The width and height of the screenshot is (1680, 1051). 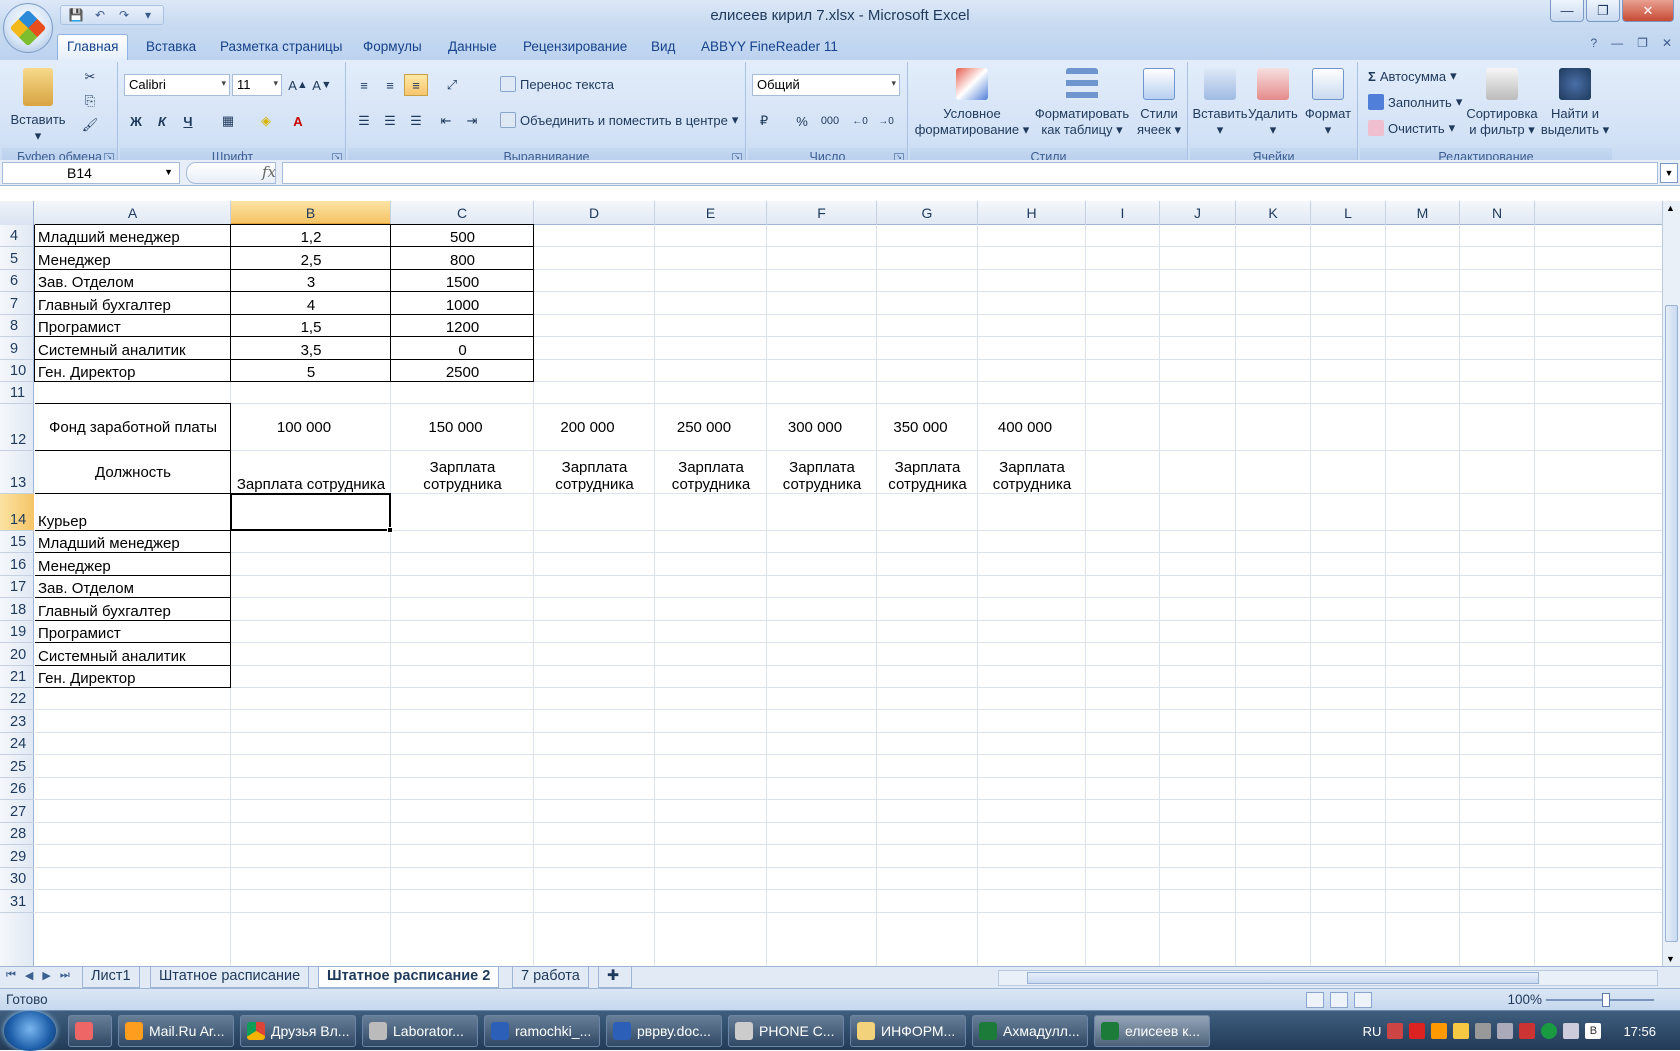 I want to click on cell-A18: Главный бухгалтер, so click(x=133, y=609).